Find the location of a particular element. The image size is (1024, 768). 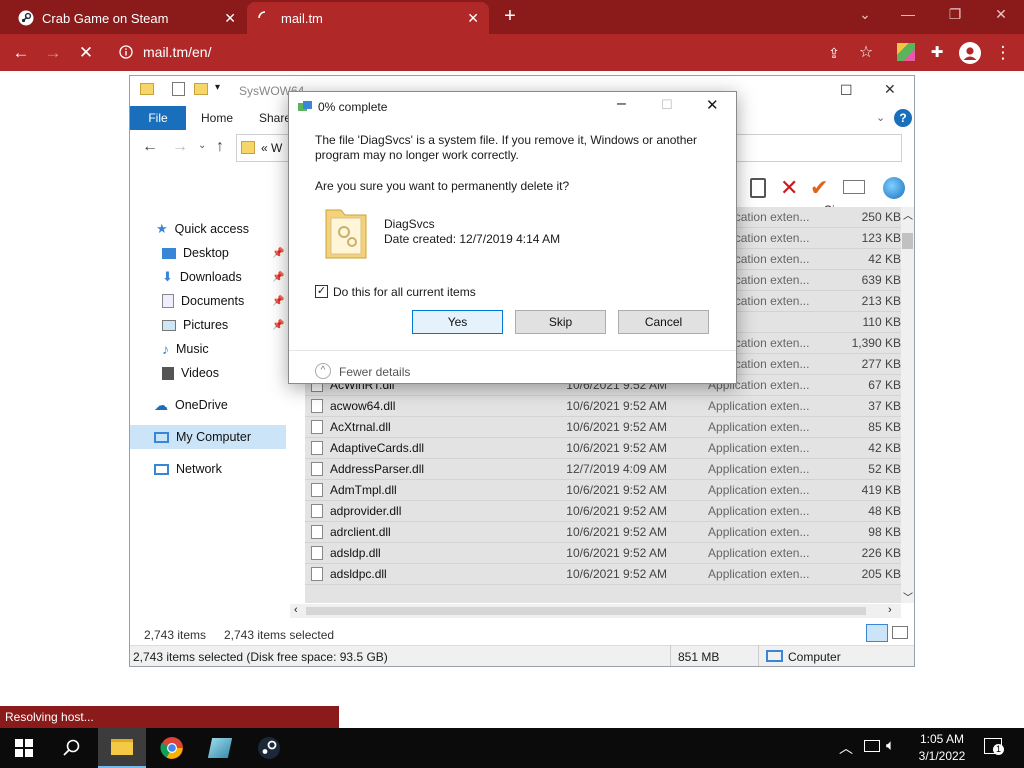

maximize-explorer-button: ☐ is located at coordinates (846, 90).